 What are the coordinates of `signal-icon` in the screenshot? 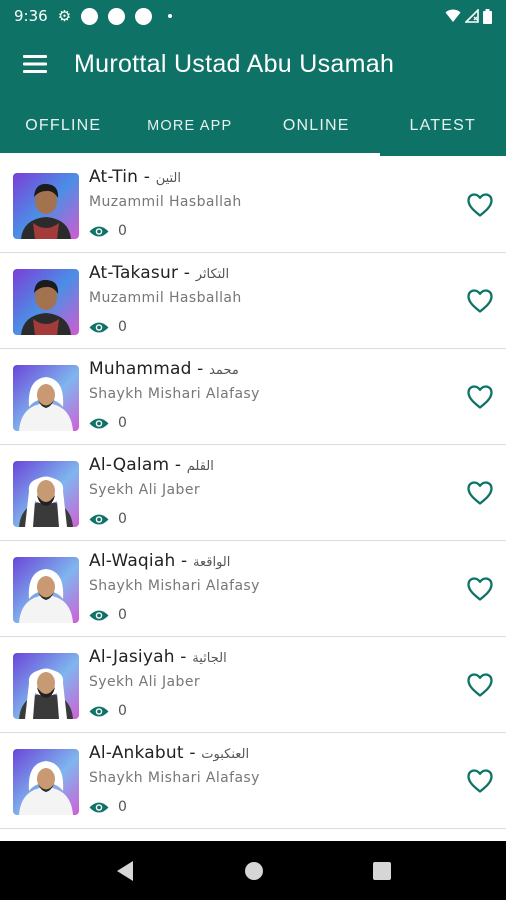 It's located at (472, 16).